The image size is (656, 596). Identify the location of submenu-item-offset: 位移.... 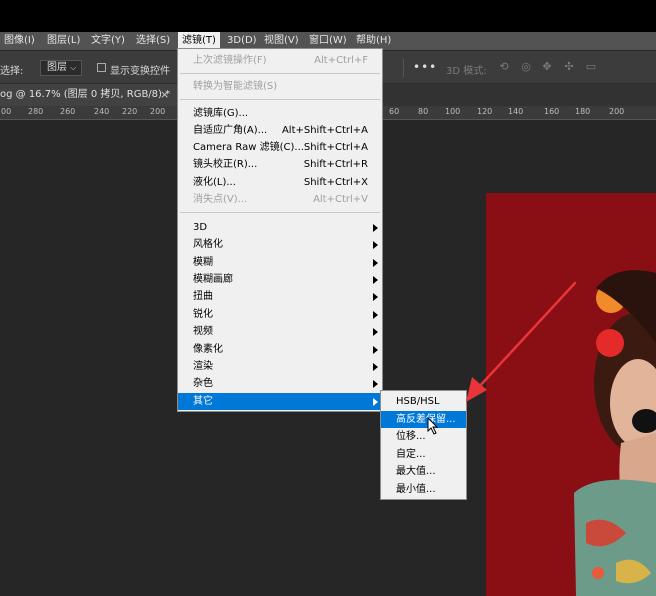
(423, 436).